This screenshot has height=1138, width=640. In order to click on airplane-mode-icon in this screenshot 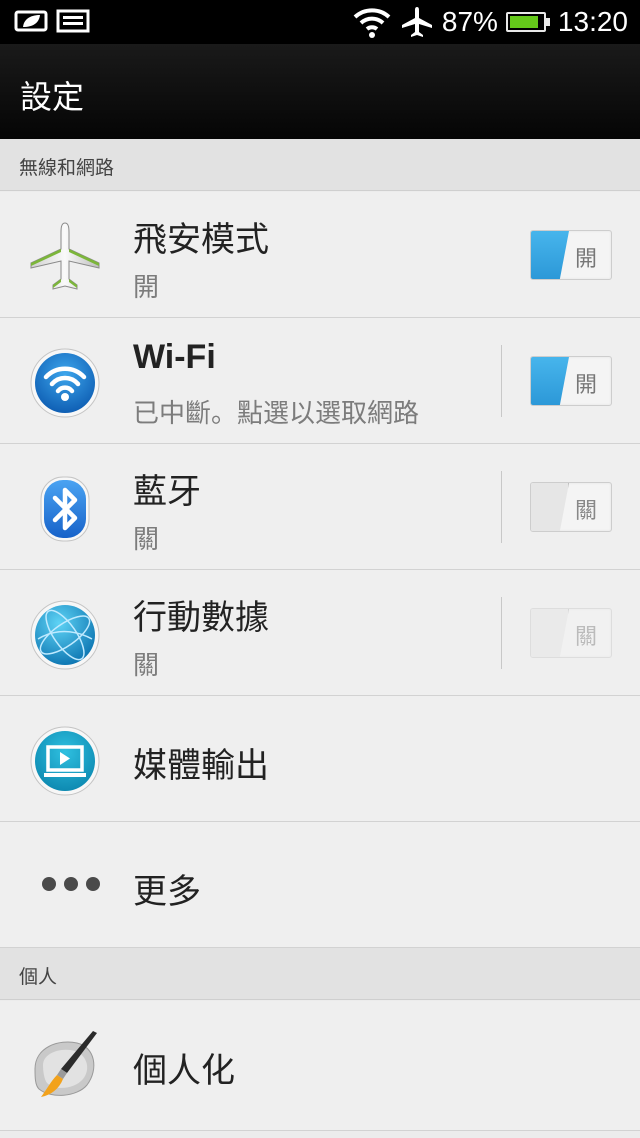, I will do `click(65, 256)`.